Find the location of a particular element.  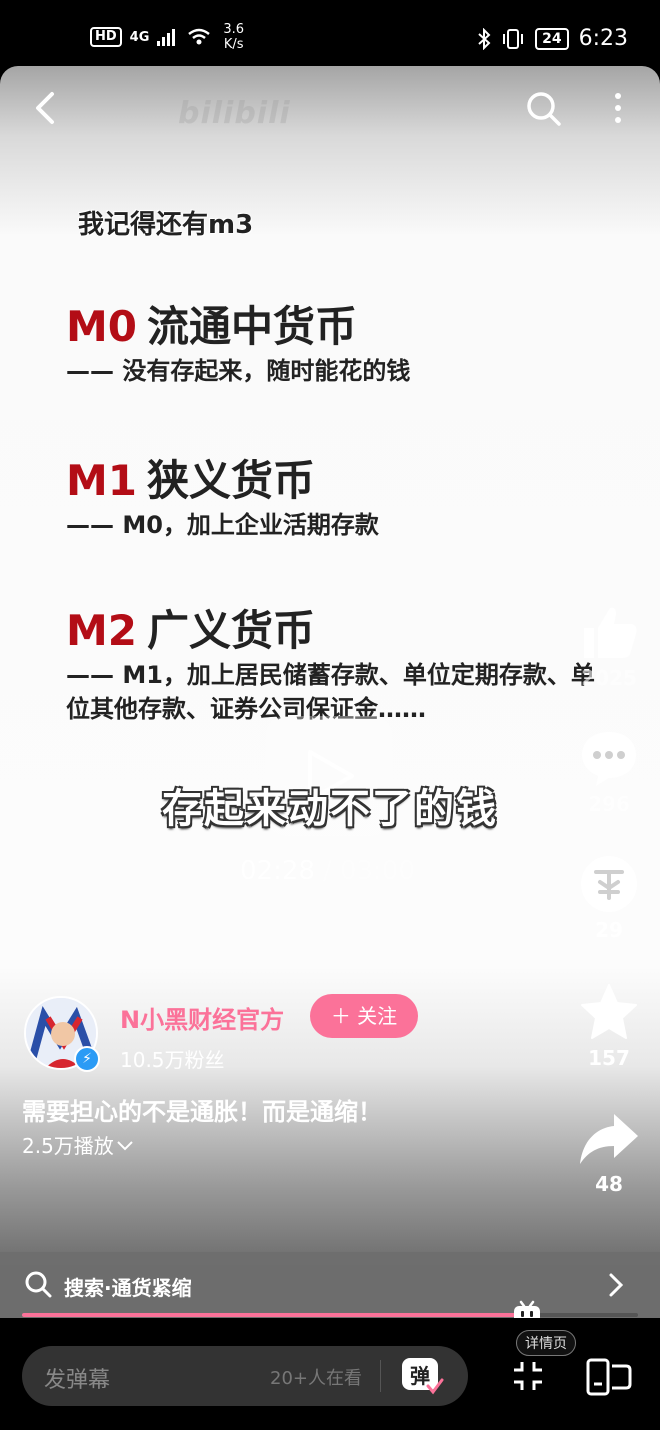

status-bar: HD 4G 3.6 K/s 24 6:23 is located at coordinates (330, 34).